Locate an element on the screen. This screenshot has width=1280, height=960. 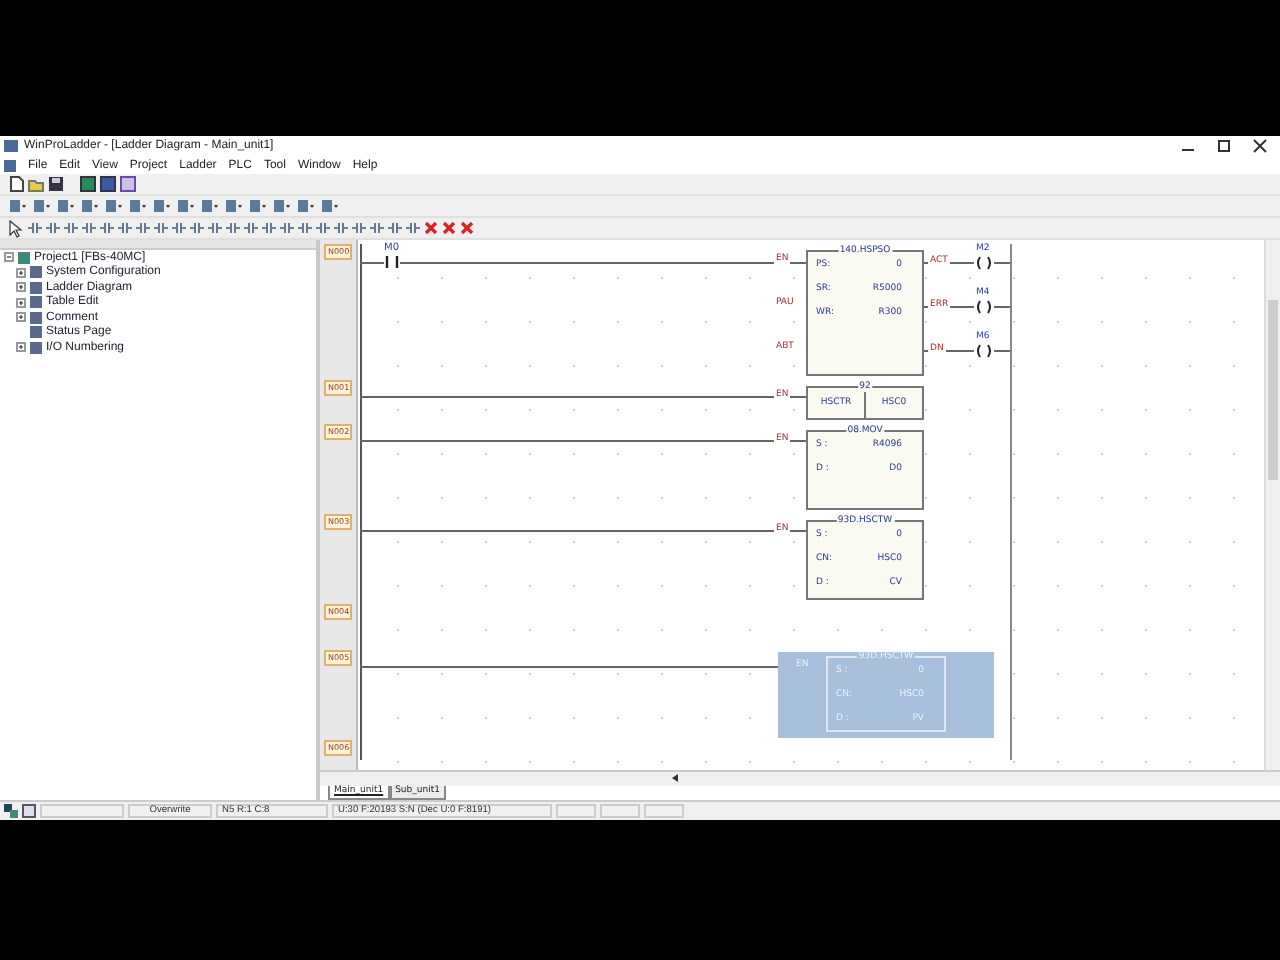
network-icon is located at coordinates (11, 811).